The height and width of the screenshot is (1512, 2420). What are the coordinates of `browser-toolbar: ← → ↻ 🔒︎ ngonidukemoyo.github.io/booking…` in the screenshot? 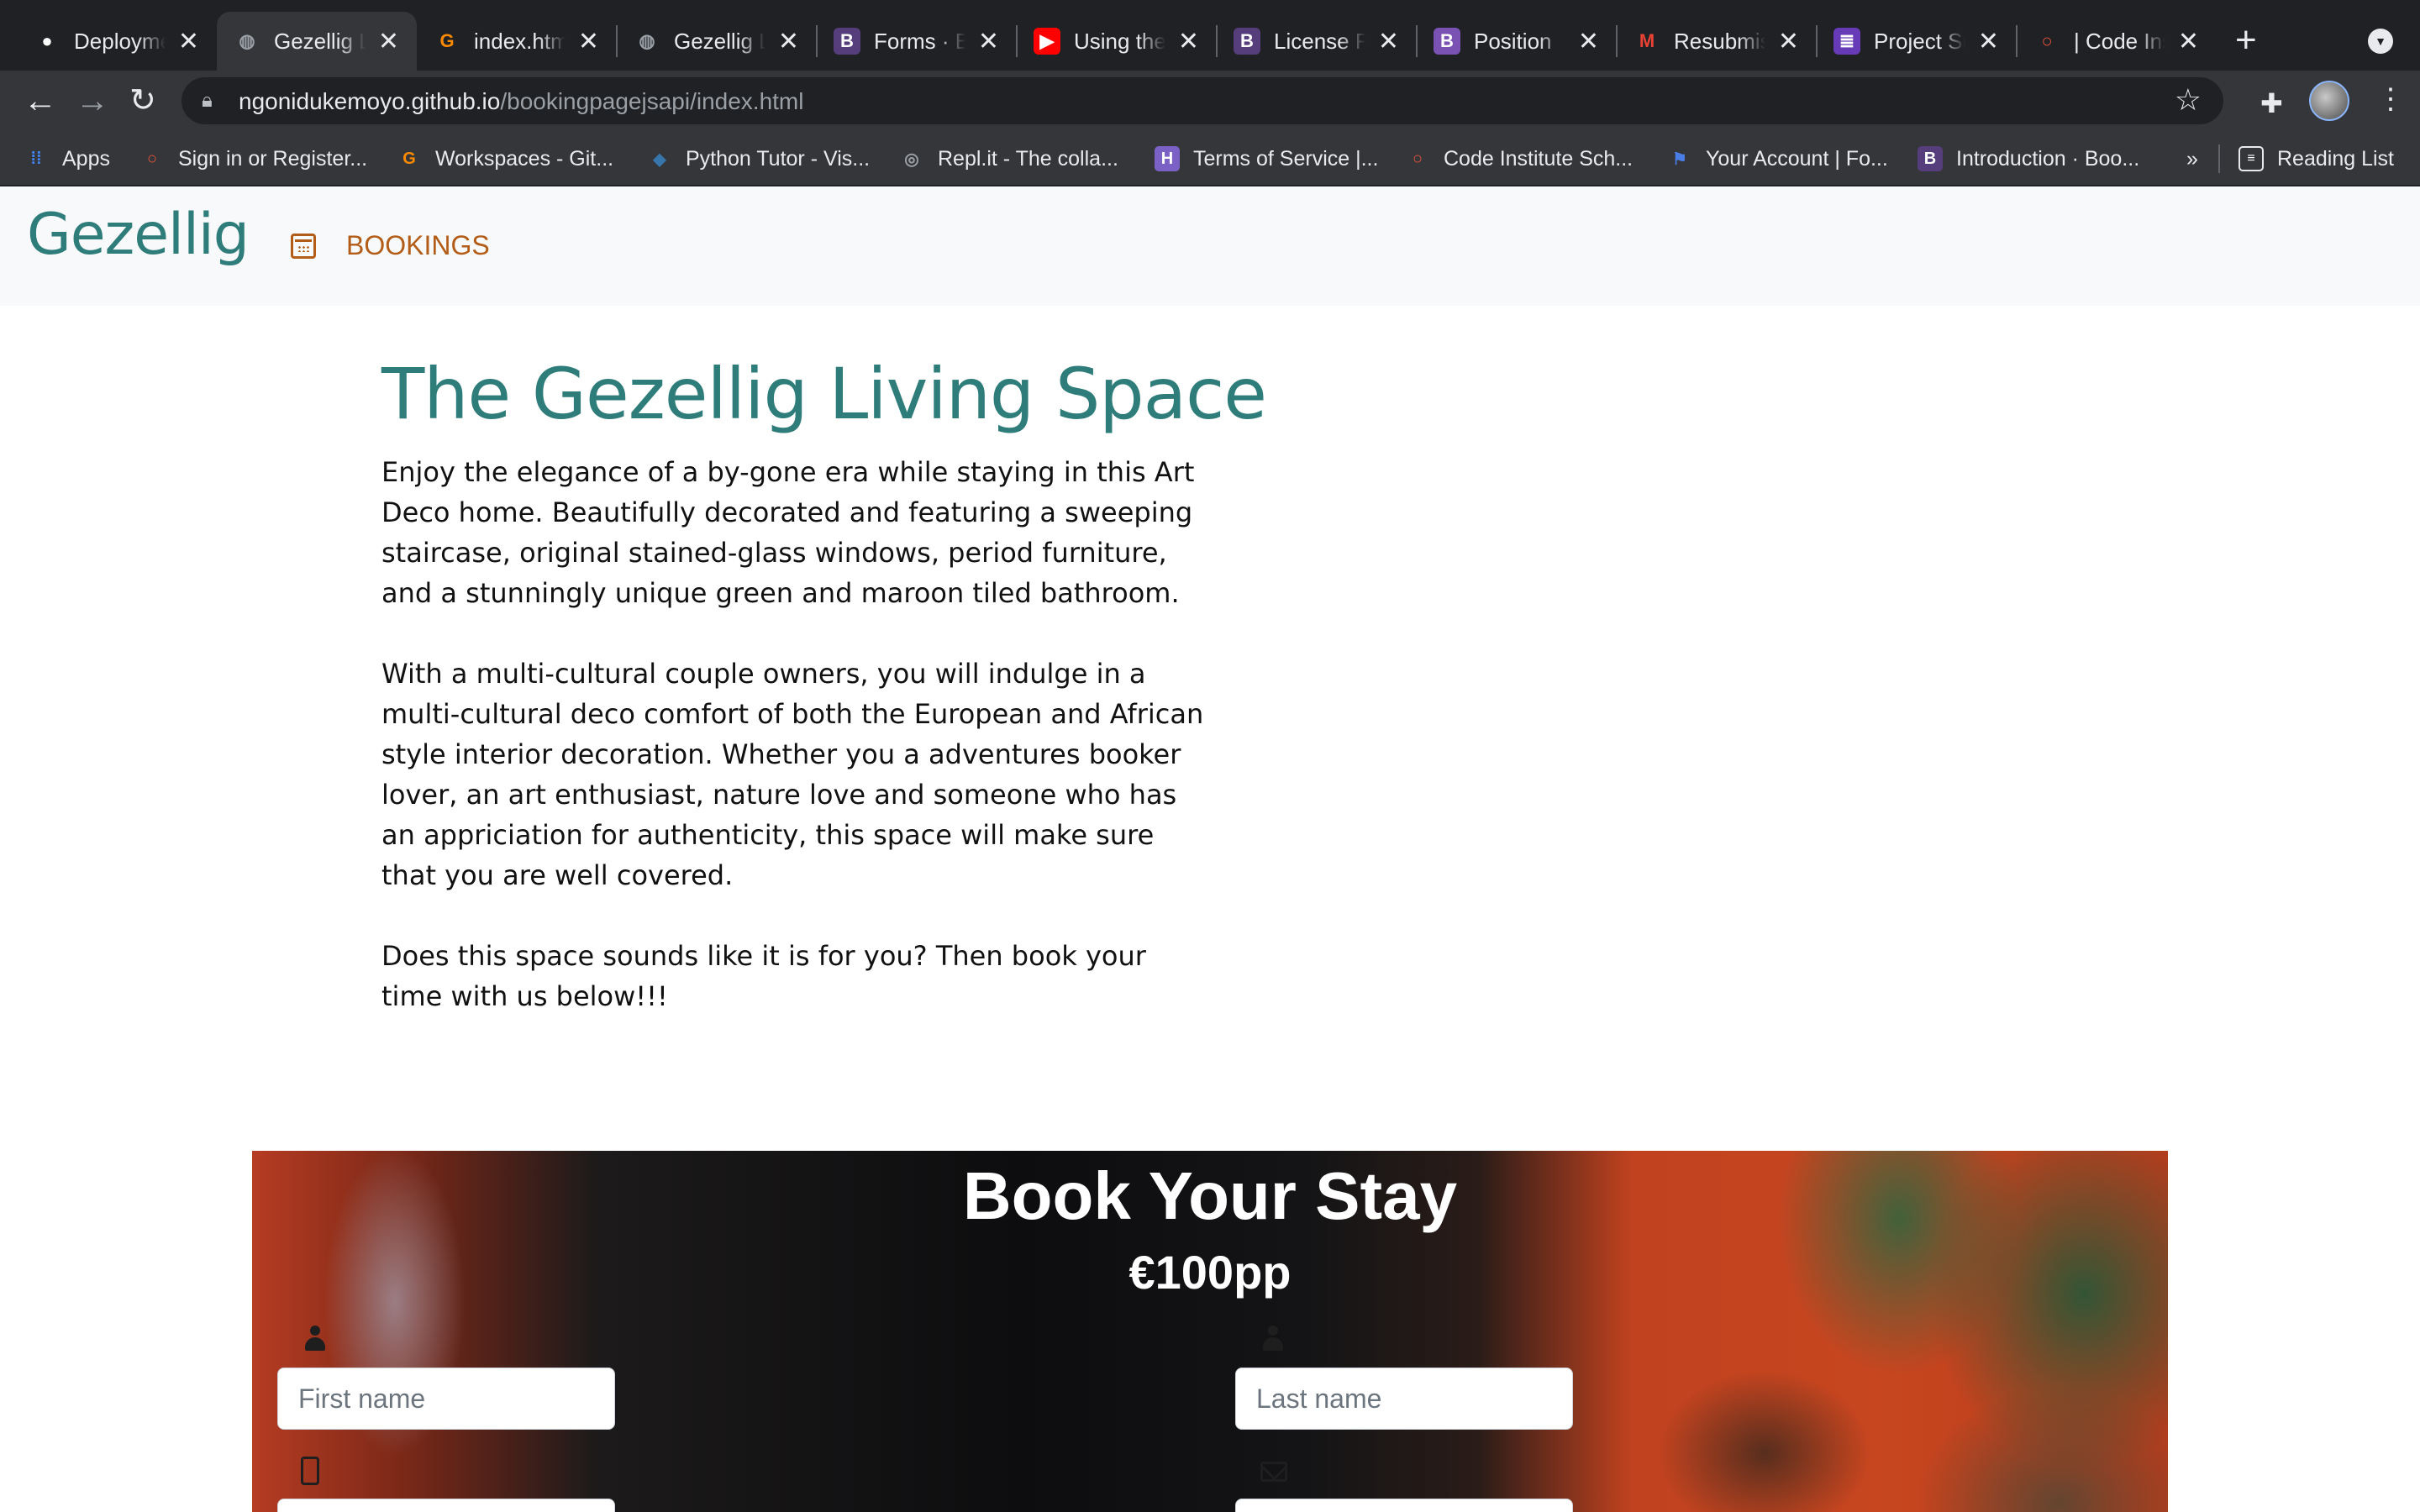 It's located at (1210, 101).